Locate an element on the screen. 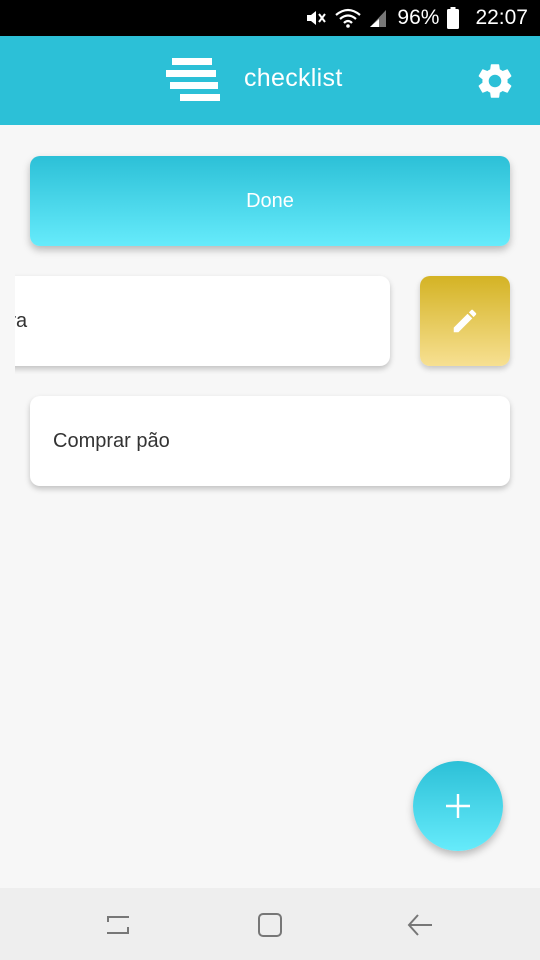  settings-button is located at coordinates (495, 81).